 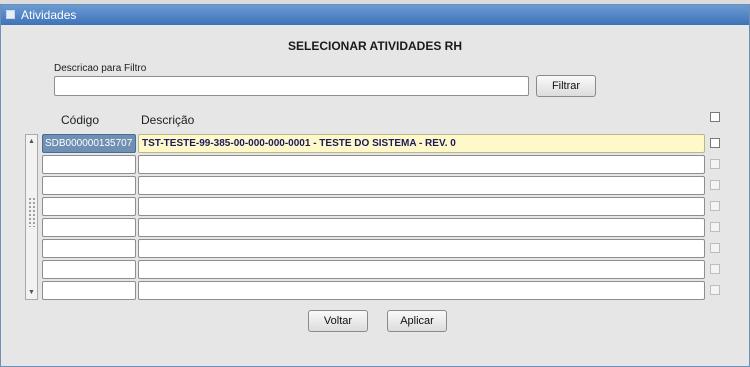 I want to click on code-cell: SDB000000135707, so click(x=89, y=143).